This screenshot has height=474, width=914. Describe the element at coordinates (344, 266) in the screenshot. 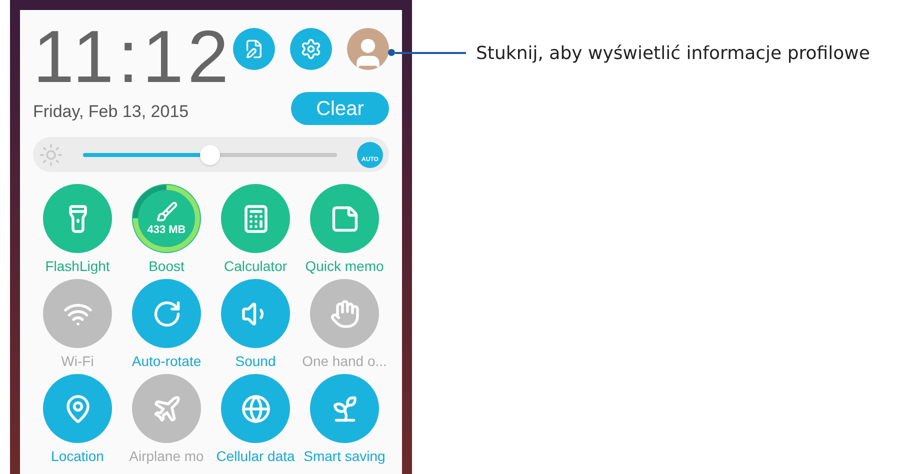

I see `tile-label: Quick memo` at that location.